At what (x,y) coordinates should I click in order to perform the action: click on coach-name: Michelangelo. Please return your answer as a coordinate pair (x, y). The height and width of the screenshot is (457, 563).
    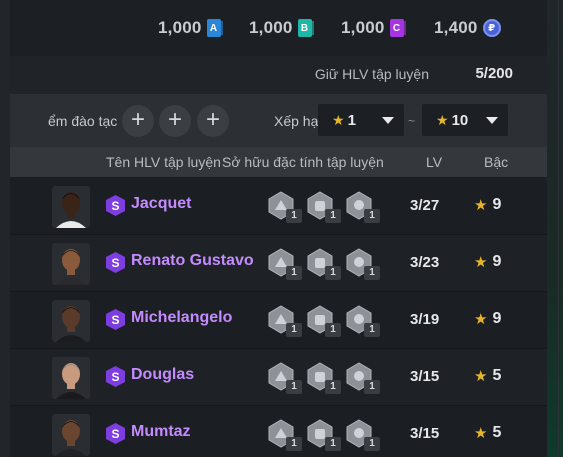
    Looking at the image, I should click on (182, 317).